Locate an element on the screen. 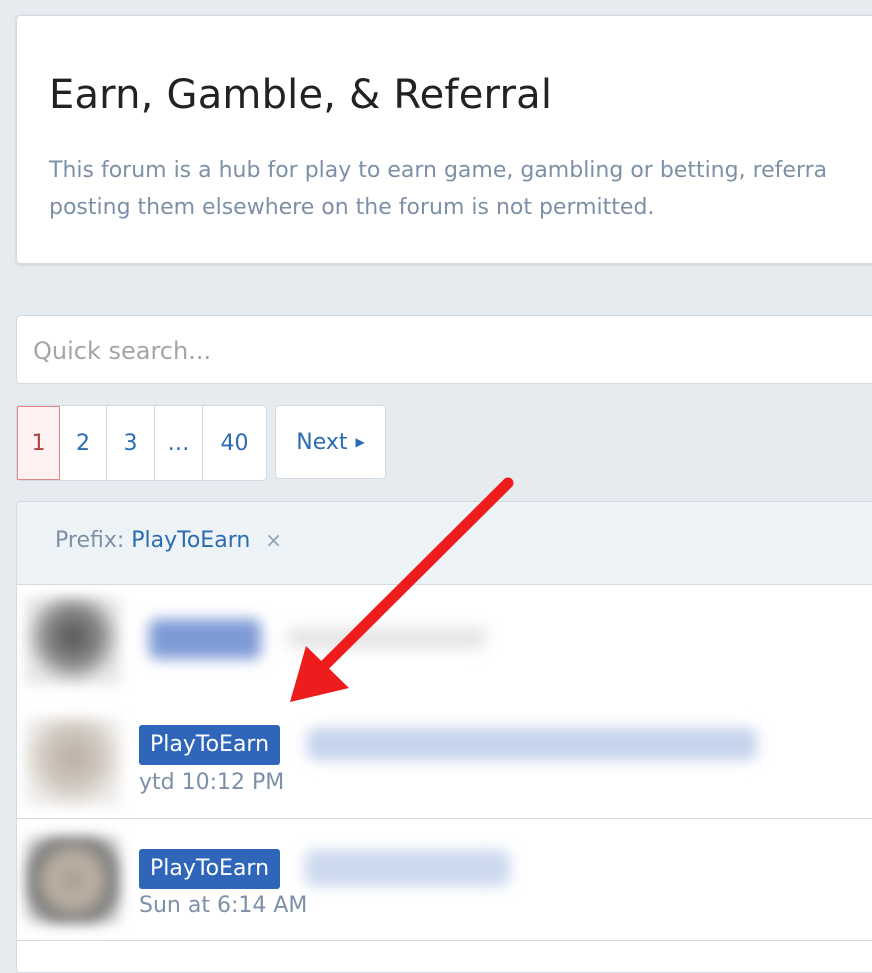 Image resolution: width=872 pixels, height=973 pixels. next-page-button: Next ▶ is located at coordinates (330, 442).